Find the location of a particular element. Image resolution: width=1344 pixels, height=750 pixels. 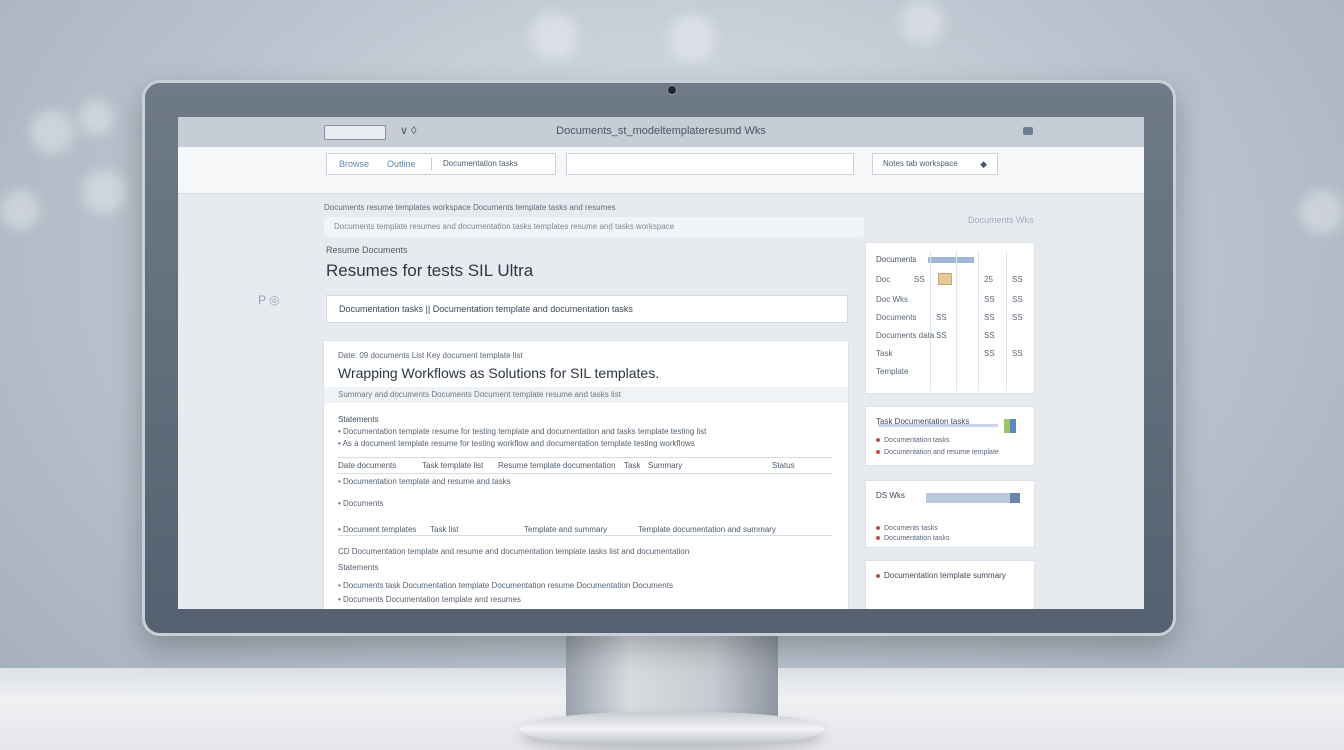

filter-label: Notes tab workspace is located at coordinates (920, 163).